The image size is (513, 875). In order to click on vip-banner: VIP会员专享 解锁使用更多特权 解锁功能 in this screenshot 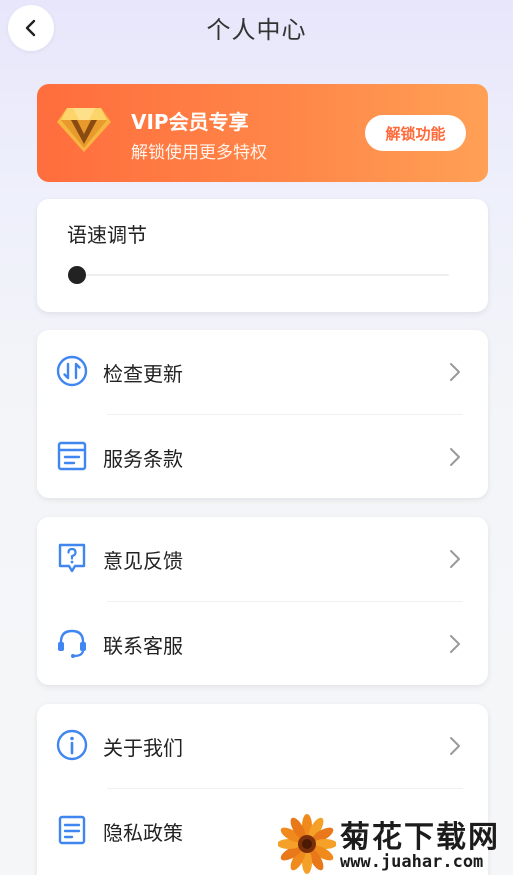, I will do `click(262, 133)`.